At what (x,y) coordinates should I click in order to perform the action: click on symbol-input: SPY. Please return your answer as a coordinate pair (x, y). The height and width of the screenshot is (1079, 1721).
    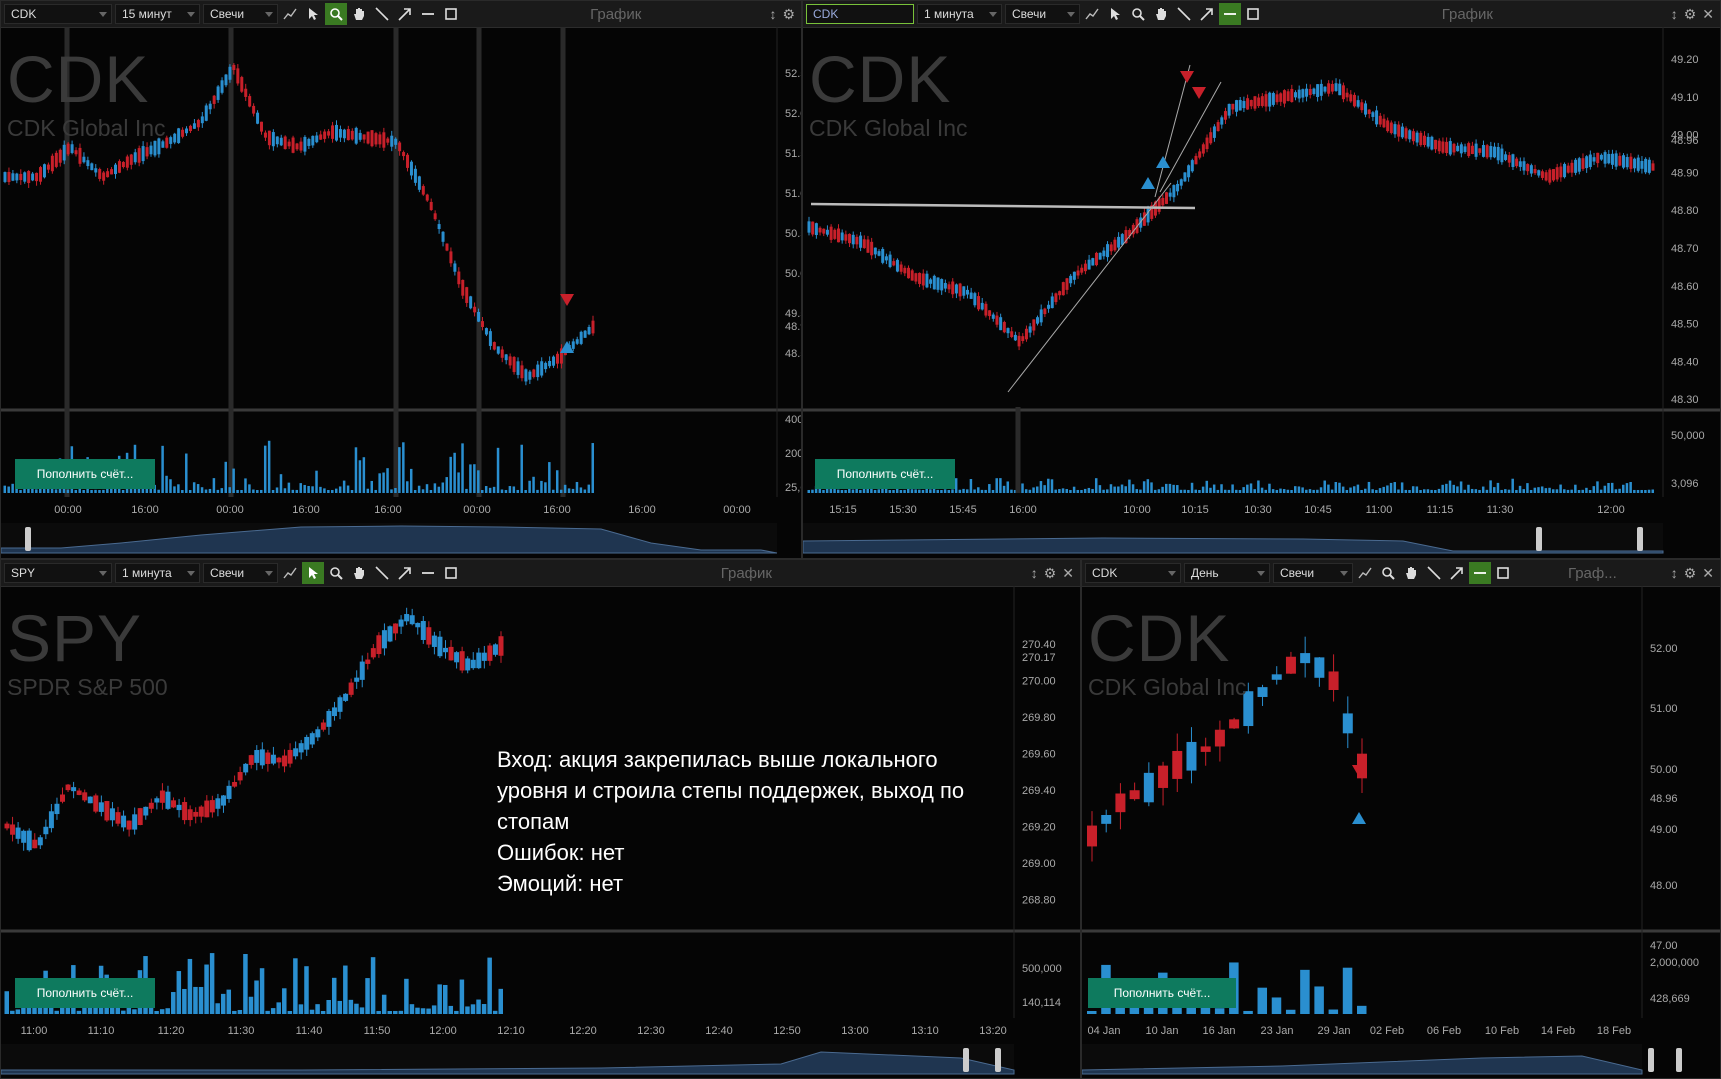
    Looking at the image, I should click on (58, 573).